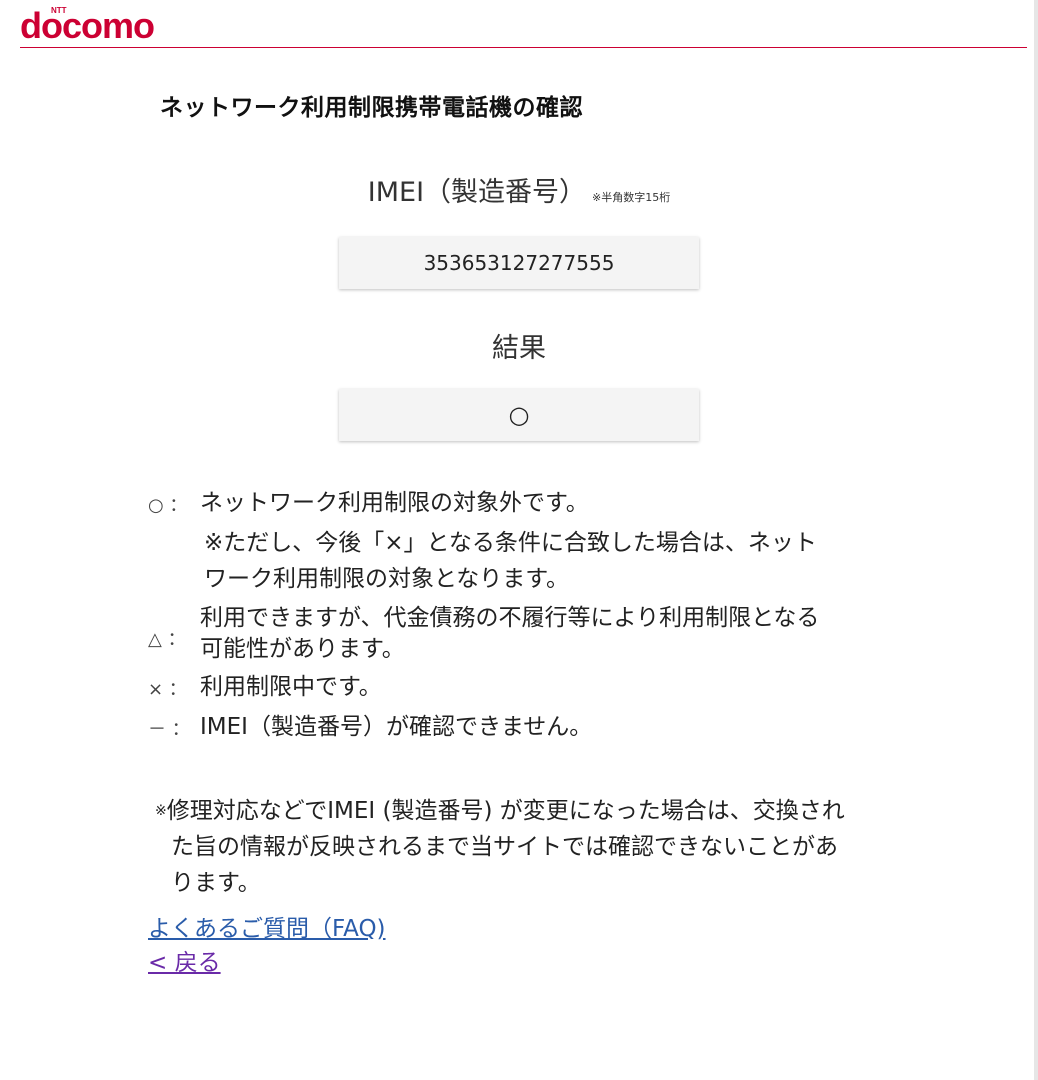 This screenshot has height=1080, width=1038. What do you see at coordinates (519, 348) in the screenshot?
I see `result-label: 結果` at bounding box center [519, 348].